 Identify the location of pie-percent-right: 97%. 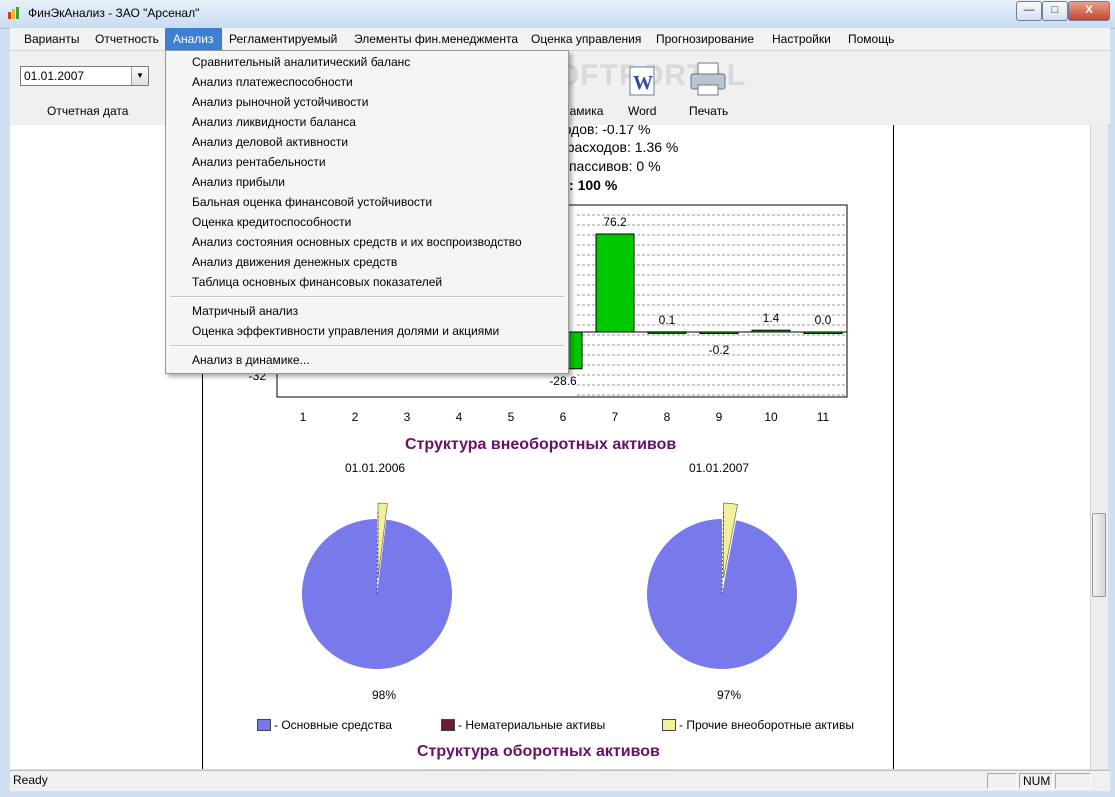
(729, 695).